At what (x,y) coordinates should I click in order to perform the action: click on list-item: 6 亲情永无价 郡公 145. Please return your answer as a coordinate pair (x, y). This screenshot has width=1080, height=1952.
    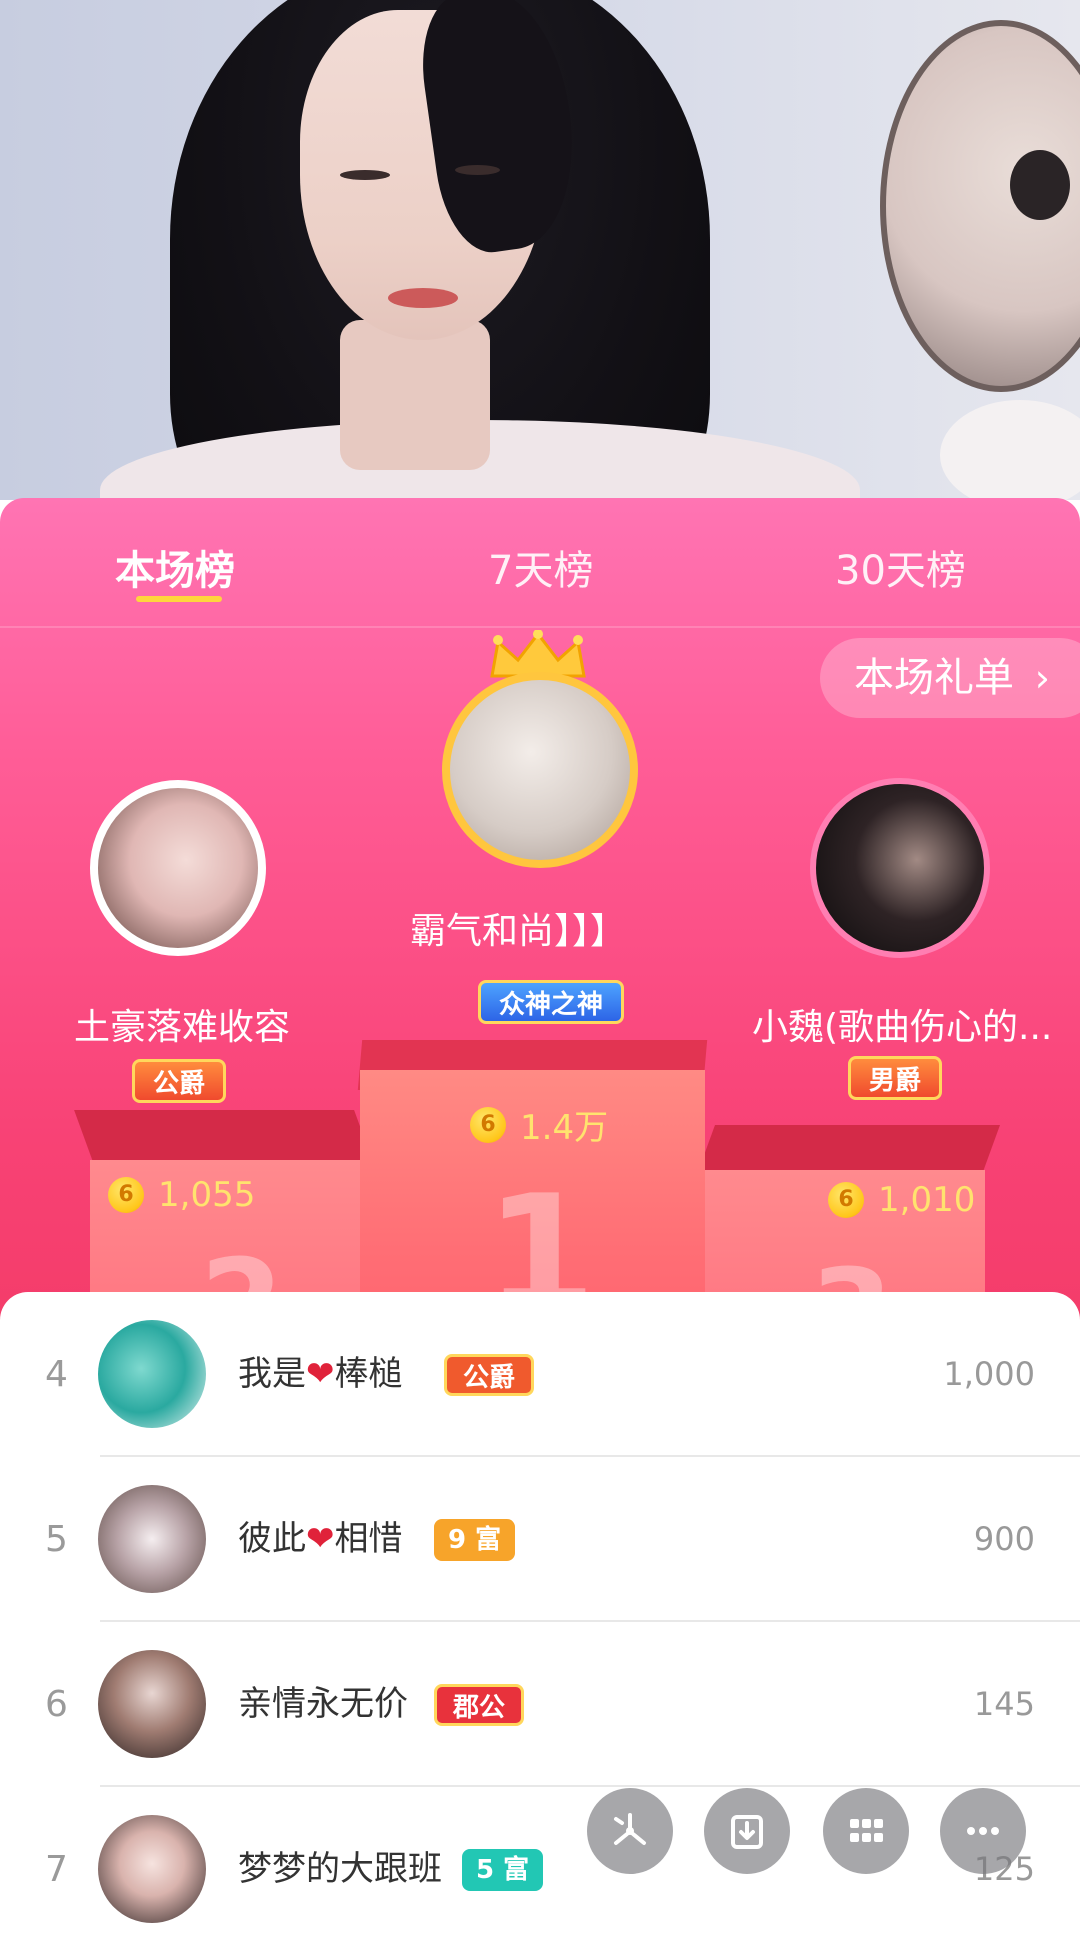
    Looking at the image, I should click on (540, 1704).